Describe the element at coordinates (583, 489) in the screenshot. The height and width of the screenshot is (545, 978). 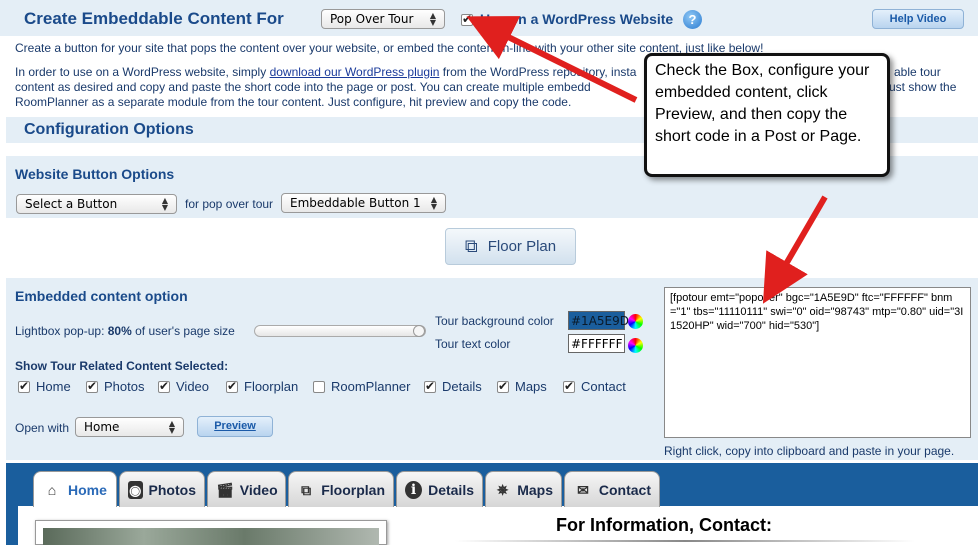
I see `envelope-icon: ✉` at that location.